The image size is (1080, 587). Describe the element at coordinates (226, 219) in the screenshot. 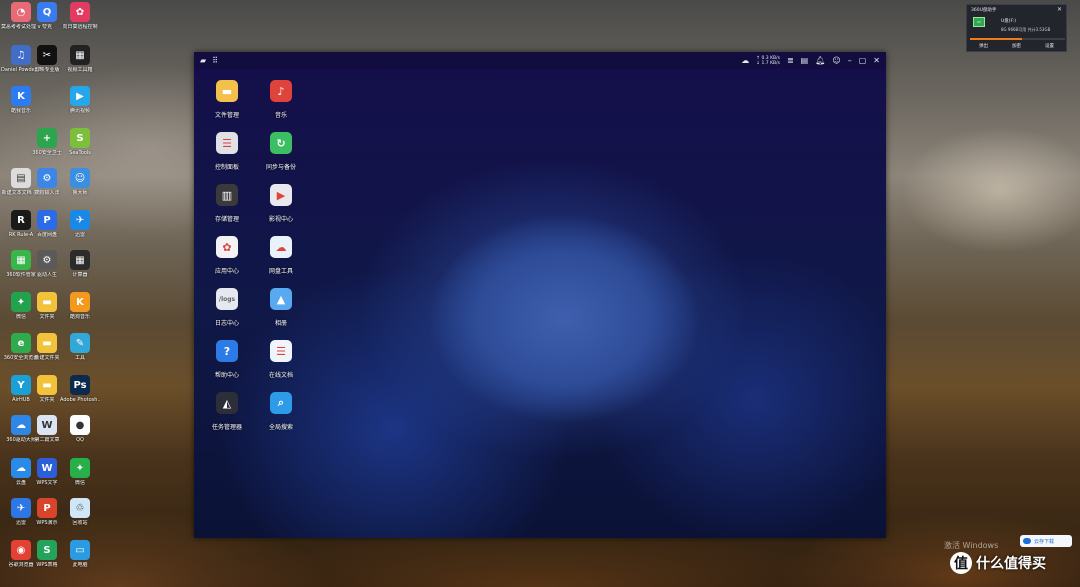

I see `nas-app-label: 存储管理` at that location.